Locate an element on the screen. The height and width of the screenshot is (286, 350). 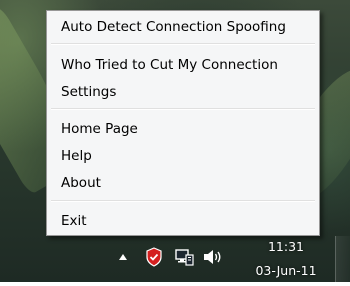
chevron-up-icon is located at coordinates (123, 257).